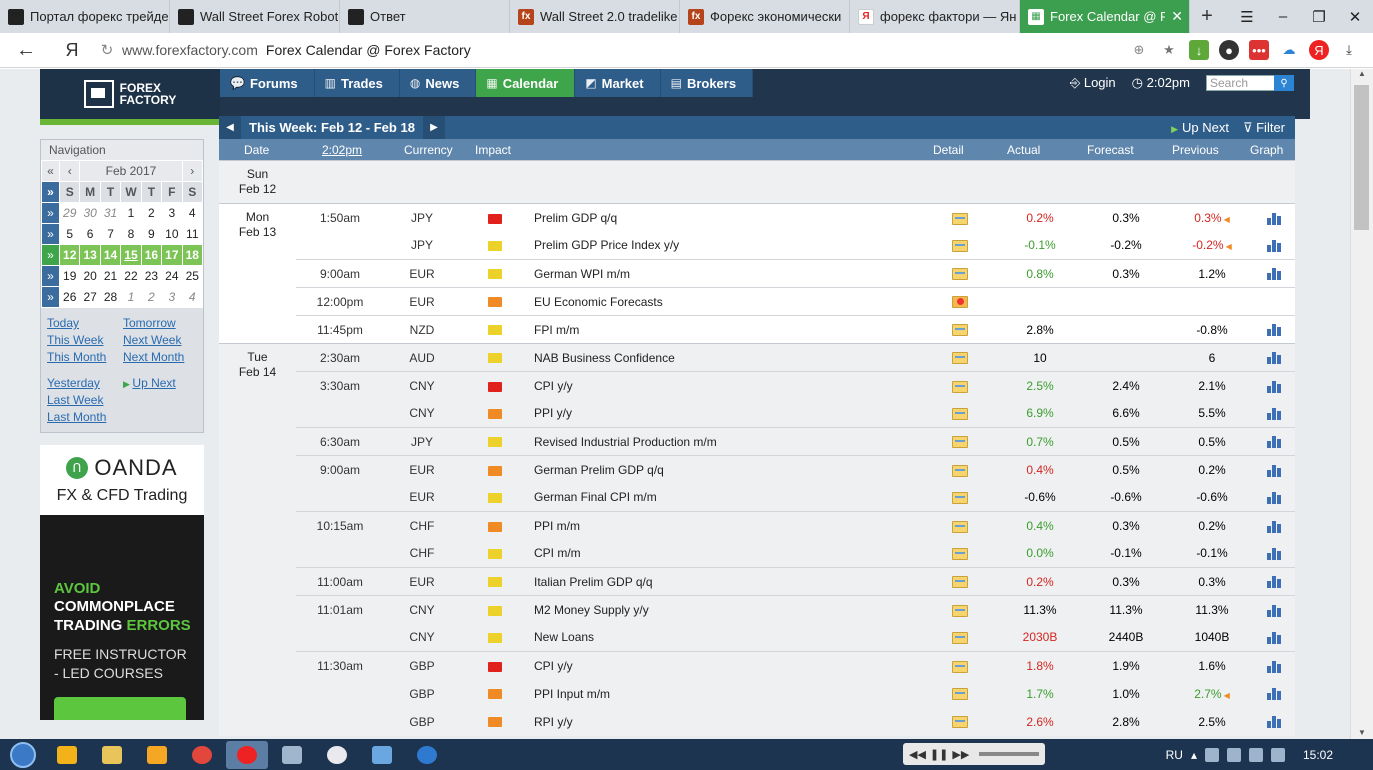  Describe the element at coordinates (757, 497) in the screenshot. I see `calendar-event-row: EUR German Final CPI m/m -0.6% -0.6% -0.6%` at that location.